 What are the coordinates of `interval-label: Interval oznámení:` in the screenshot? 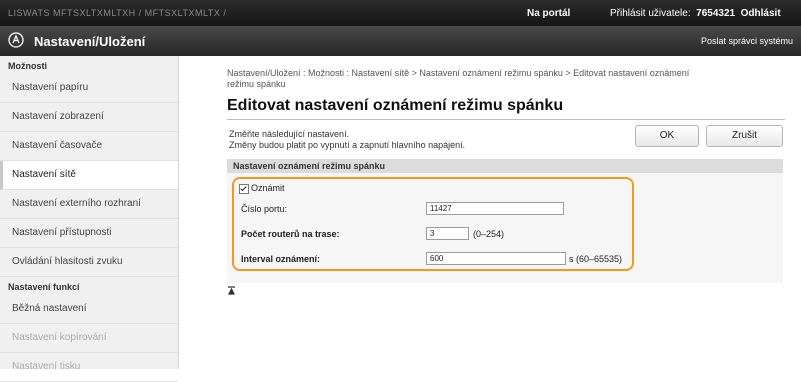 It's located at (281, 259).